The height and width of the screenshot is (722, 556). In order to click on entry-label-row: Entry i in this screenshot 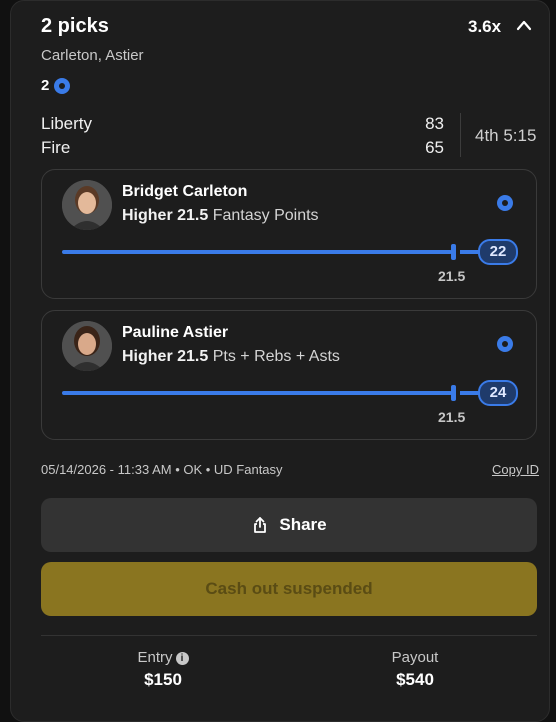, I will do `click(163, 657)`.